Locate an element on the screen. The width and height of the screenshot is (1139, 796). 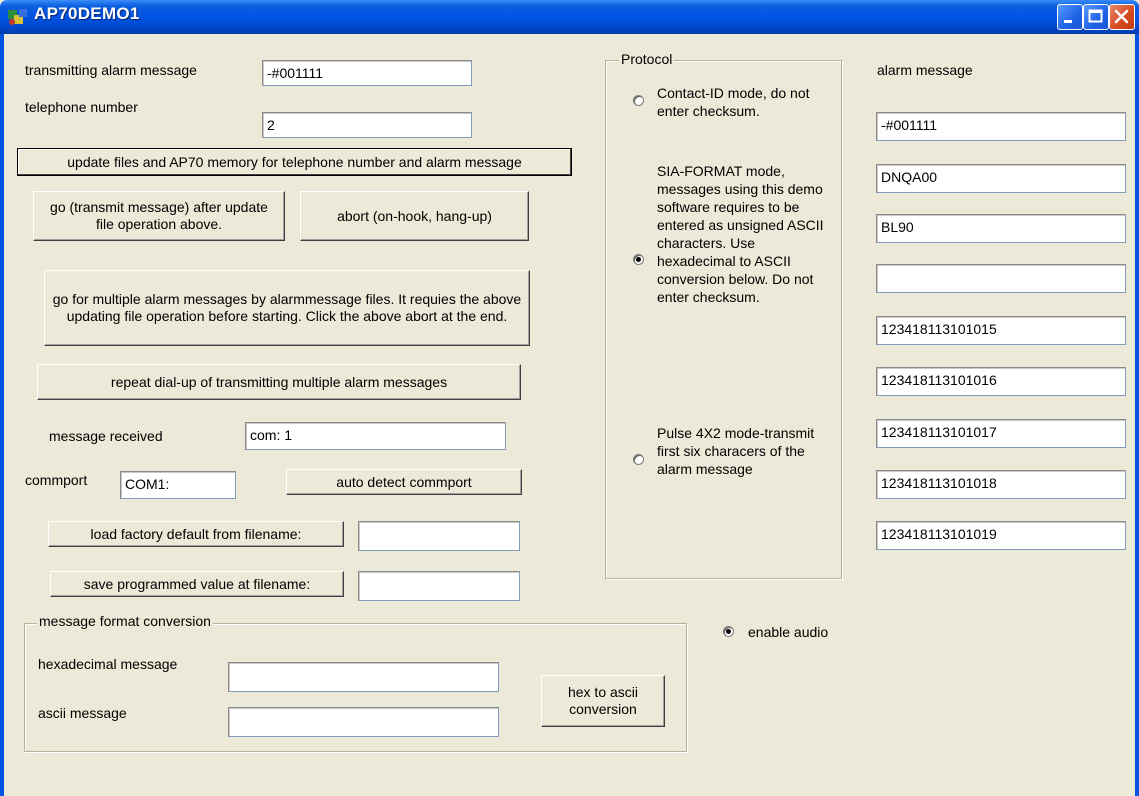
minimize-icon is located at coordinates (1068, 21).